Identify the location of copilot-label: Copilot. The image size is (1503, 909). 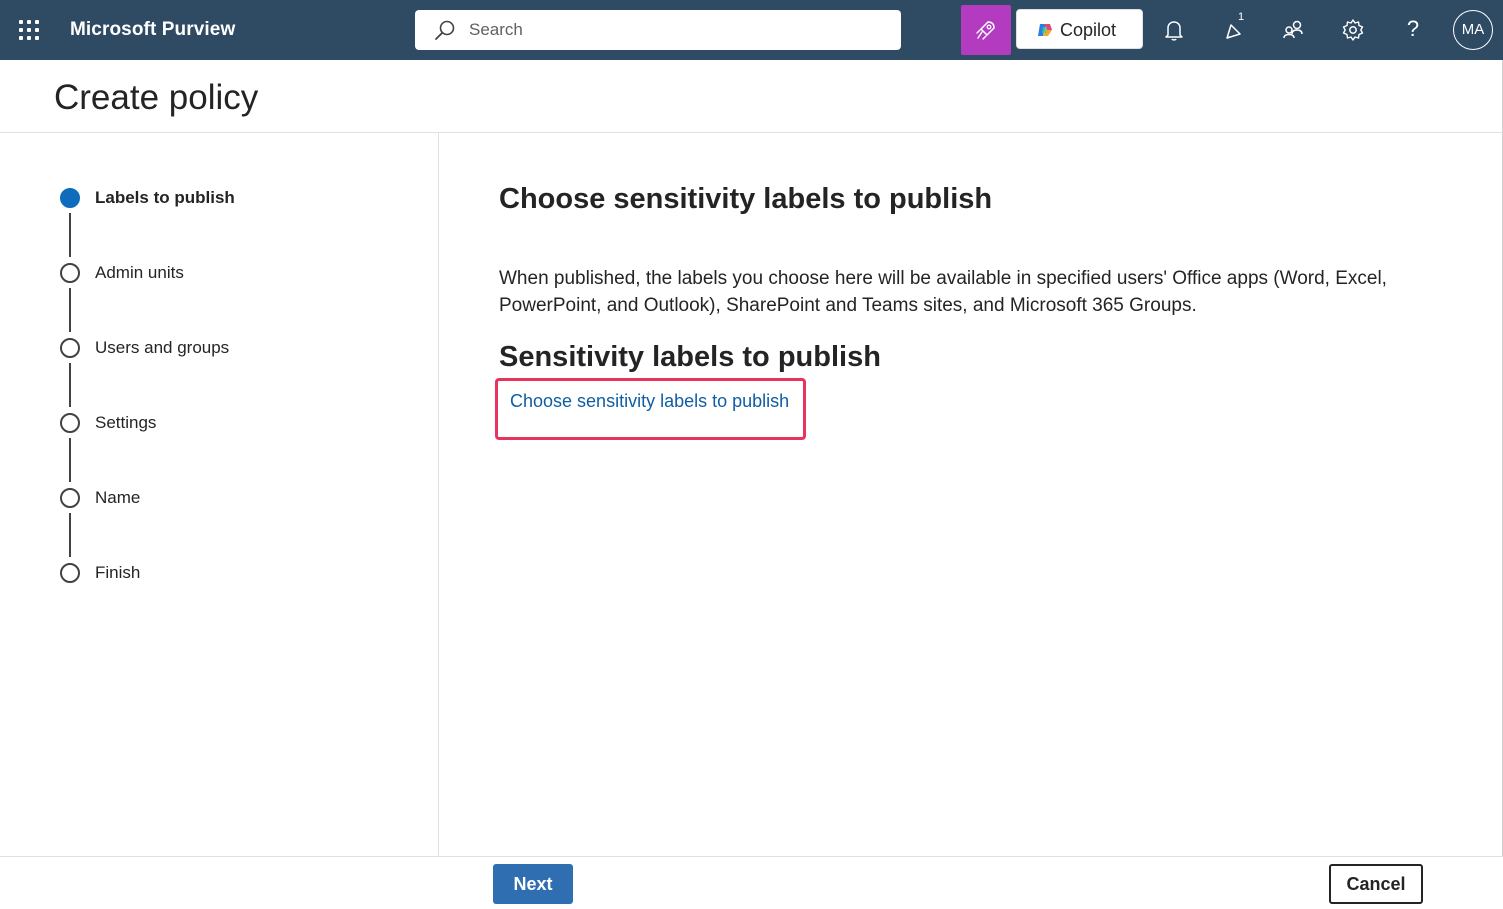
(1088, 30).